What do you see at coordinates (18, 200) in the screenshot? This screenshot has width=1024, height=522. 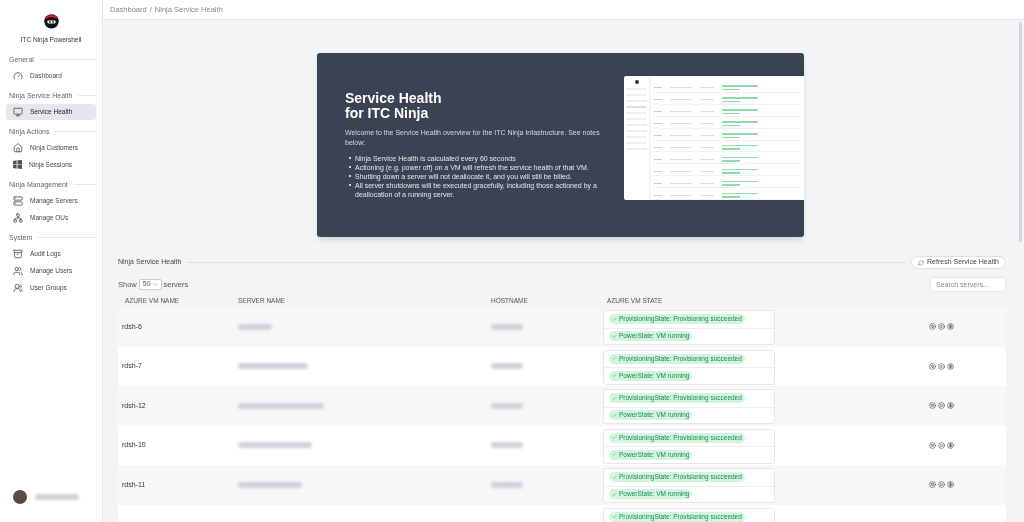 I see `server-icon` at bounding box center [18, 200].